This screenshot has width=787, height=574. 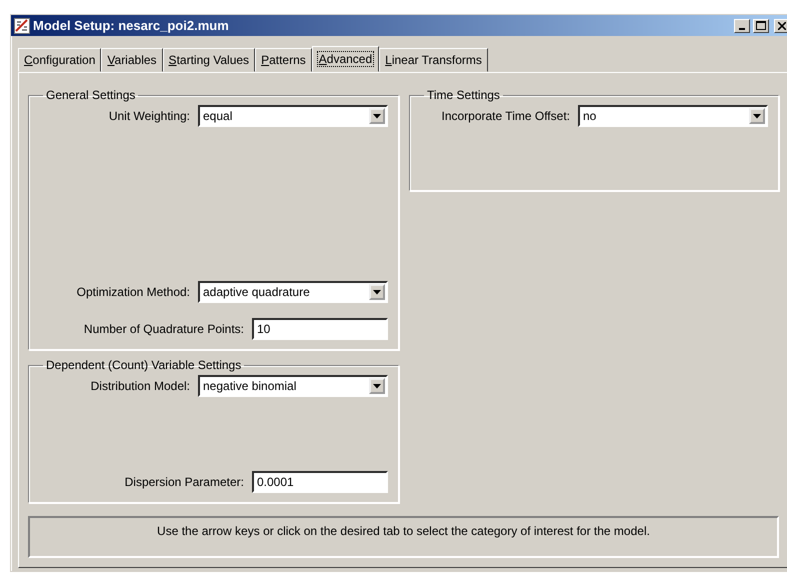 What do you see at coordinates (133, 292) in the screenshot?
I see `field-label: Optimization Method:` at bounding box center [133, 292].